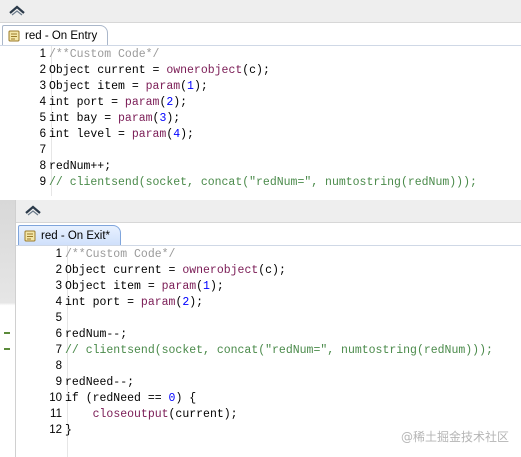  Describe the element at coordinates (268, 234) in the screenshot. I see `tab-strip: red - On Exit*` at that location.